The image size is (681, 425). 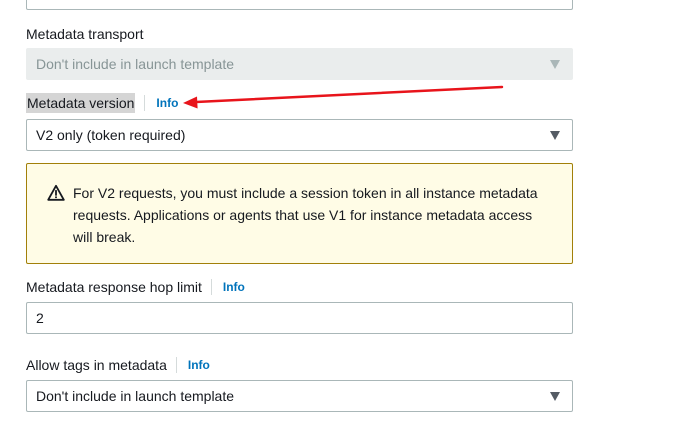 What do you see at coordinates (81, 103) in the screenshot?
I see `metadata-version-label: Metadata version` at bounding box center [81, 103].